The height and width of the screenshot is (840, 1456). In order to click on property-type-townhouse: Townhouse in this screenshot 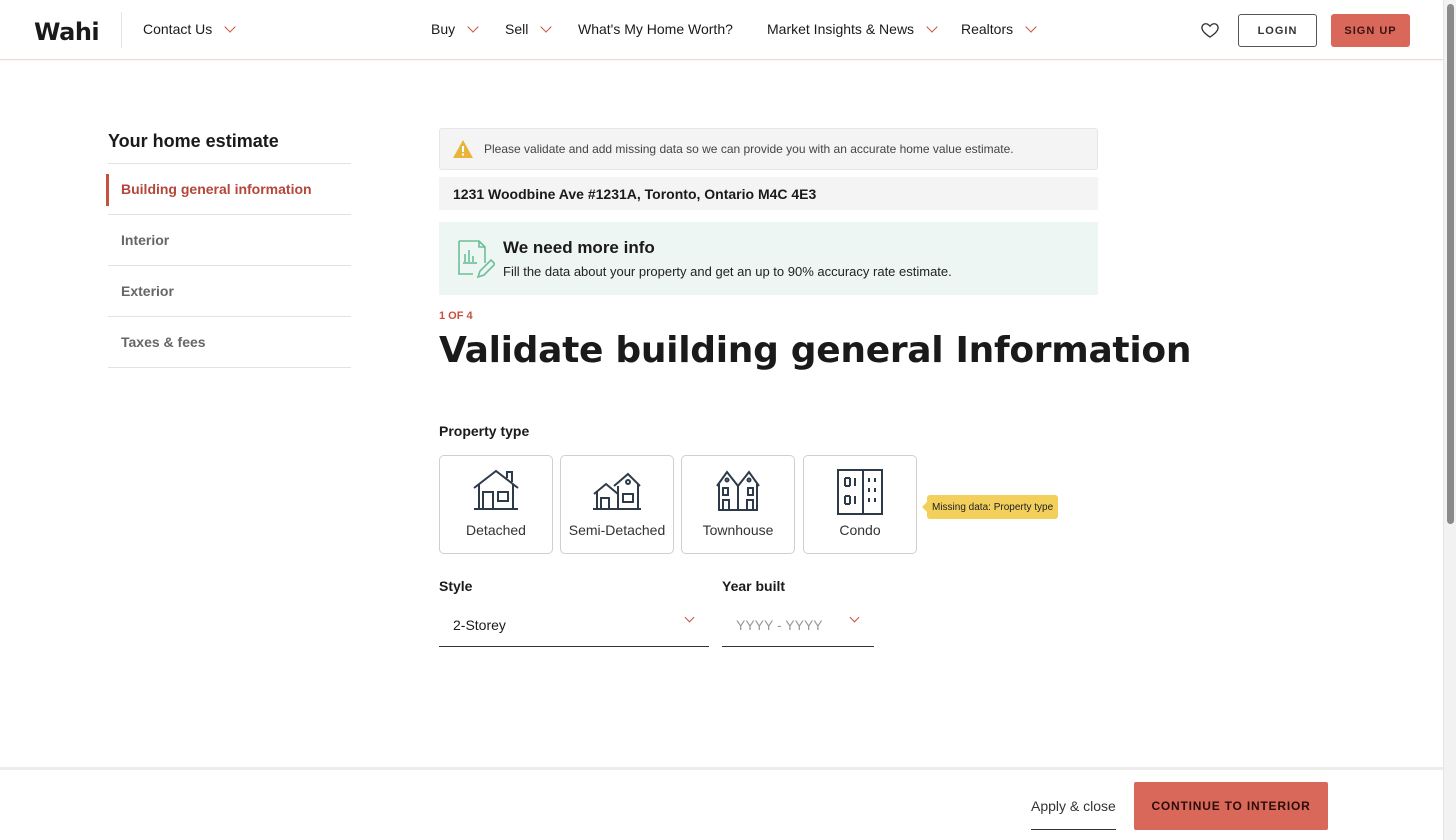, I will do `click(738, 504)`.